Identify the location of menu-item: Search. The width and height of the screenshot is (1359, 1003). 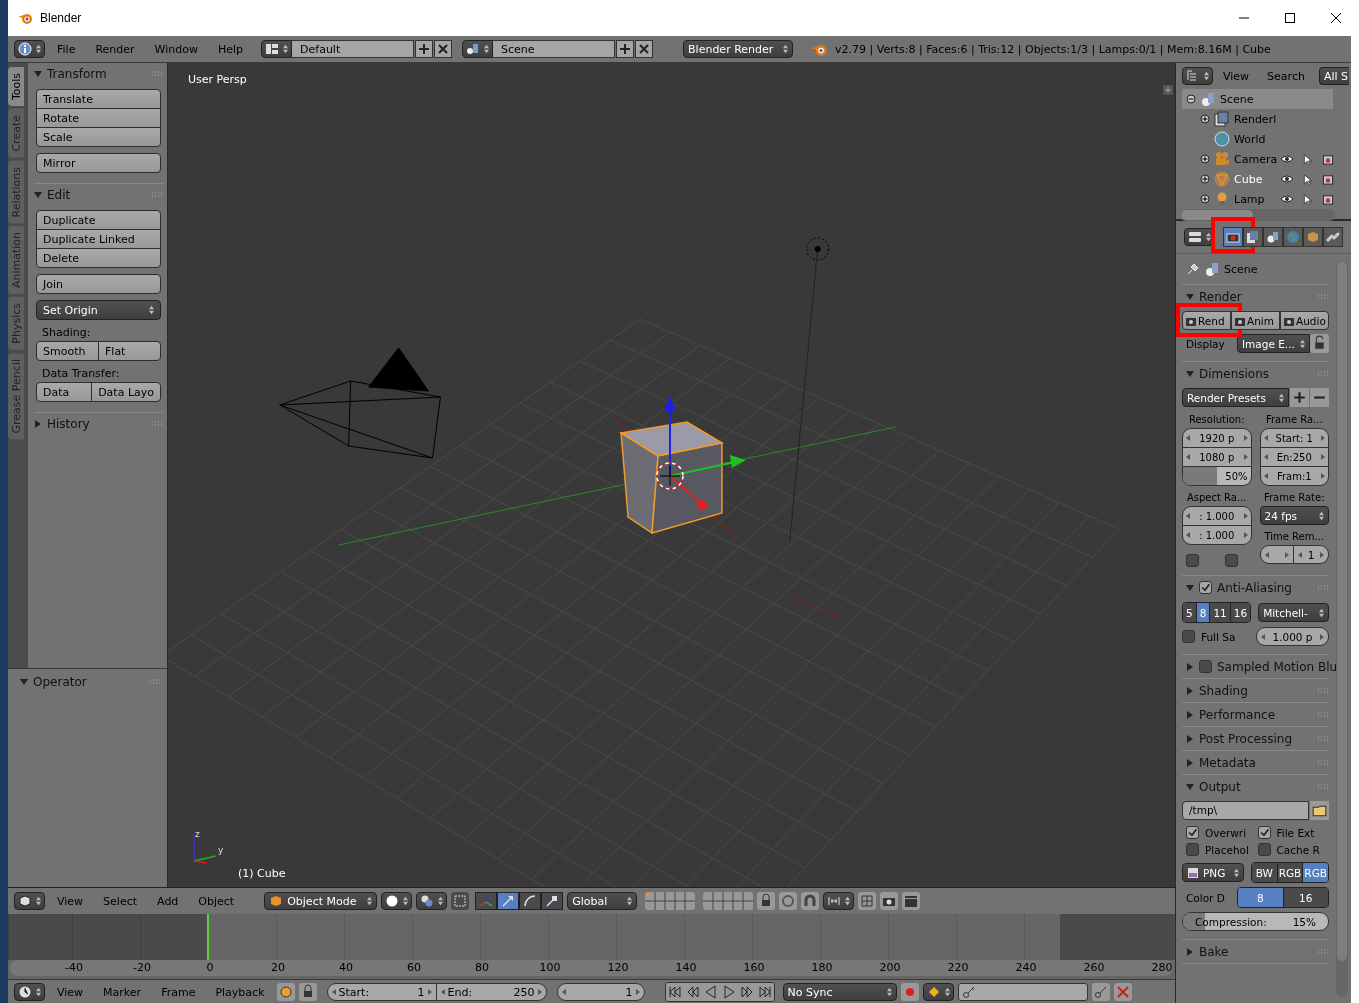
(1286, 76).